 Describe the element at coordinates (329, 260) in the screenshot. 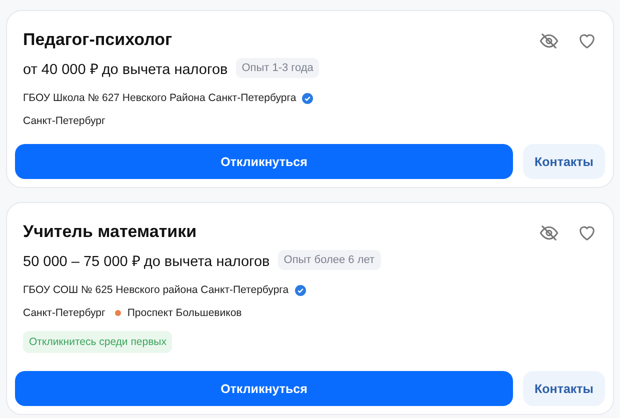

I see `experience-tag: Опыт более 6 лет` at that location.